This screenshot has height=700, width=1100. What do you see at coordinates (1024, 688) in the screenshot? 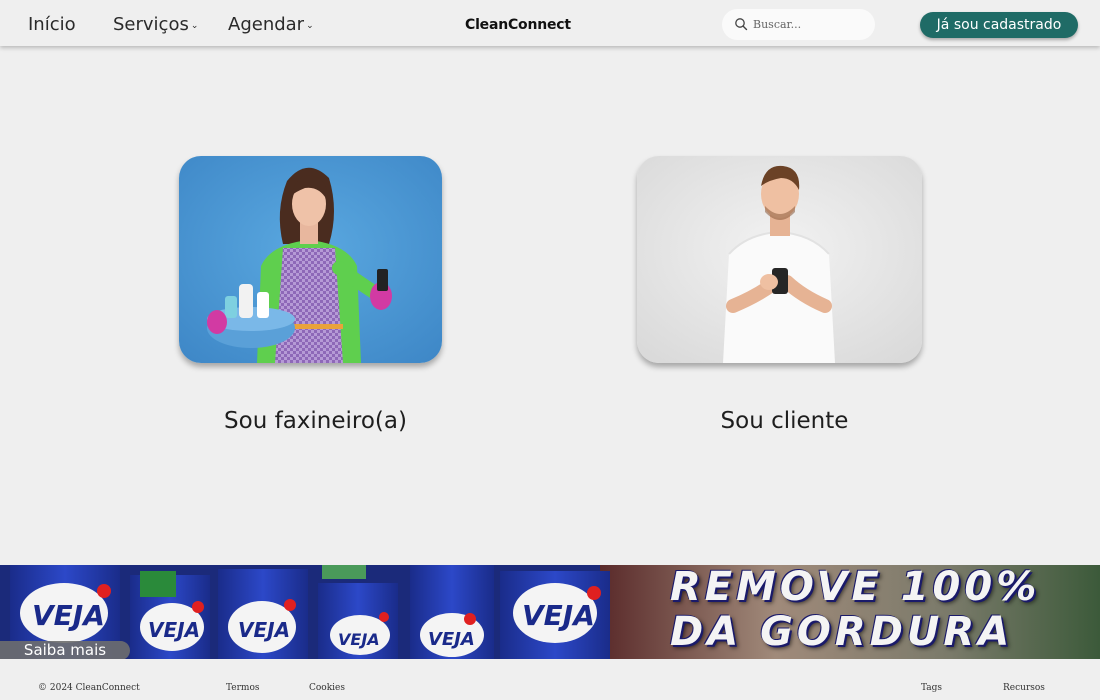
I see `footer-link-recursos: Recursos` at bounding box center [1024, 688].